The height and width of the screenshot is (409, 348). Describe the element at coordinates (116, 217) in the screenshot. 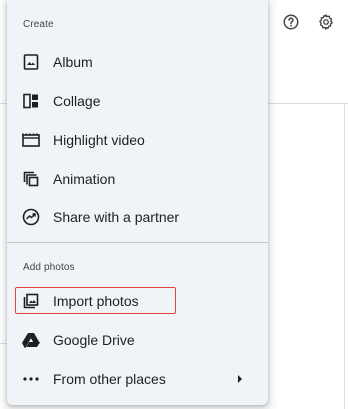

I see `menu-item-label: Share with a partner` at that location.